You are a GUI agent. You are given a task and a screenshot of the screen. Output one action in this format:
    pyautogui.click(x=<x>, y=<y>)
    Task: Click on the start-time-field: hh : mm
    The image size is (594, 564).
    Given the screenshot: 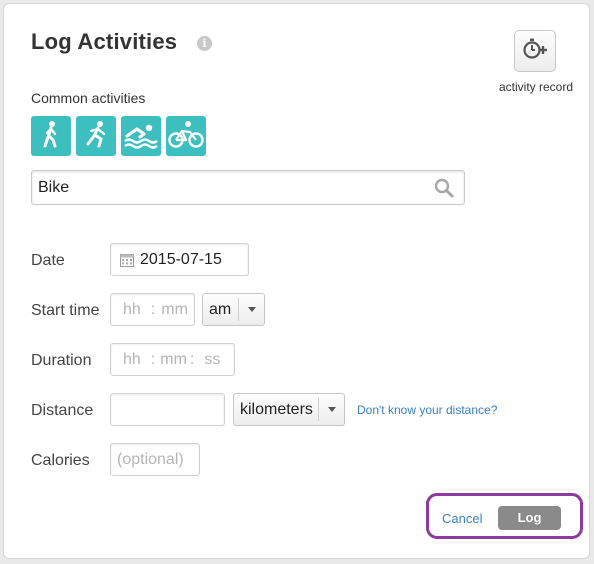 What is the action you would take?
    pyautogui.click(x=152, y=309)
    